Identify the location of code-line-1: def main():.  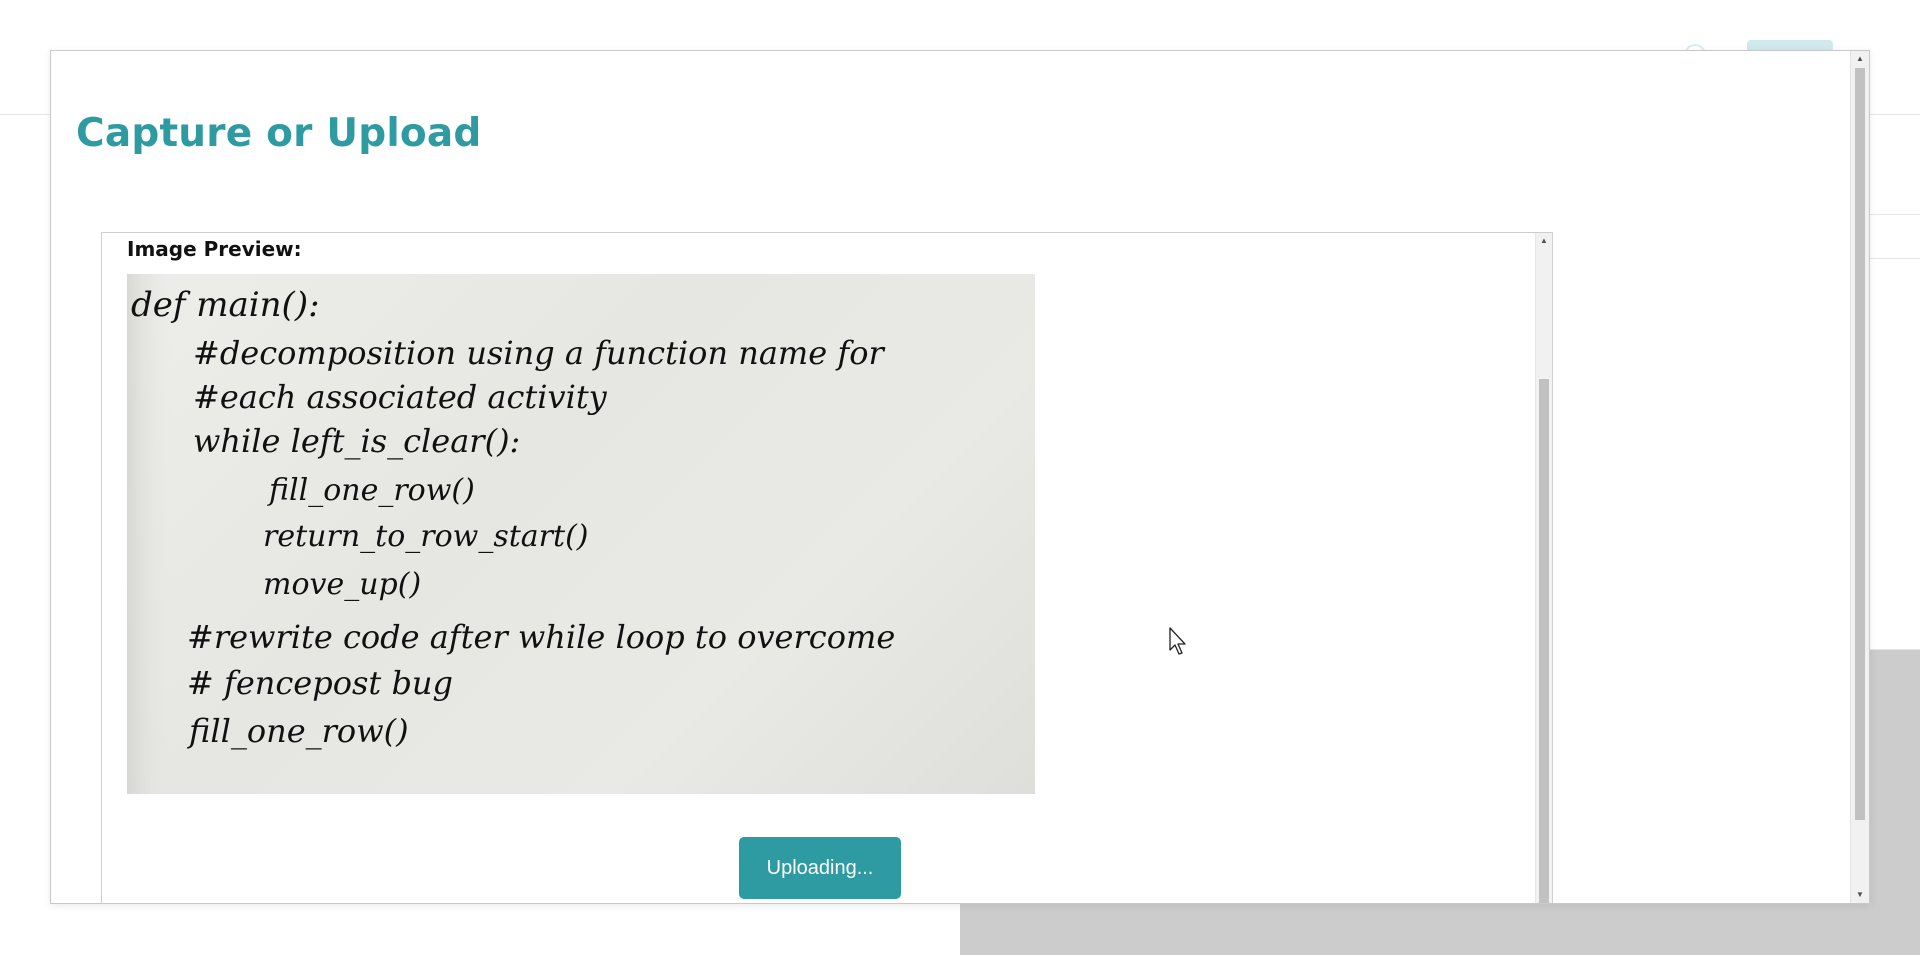
(225, 305).